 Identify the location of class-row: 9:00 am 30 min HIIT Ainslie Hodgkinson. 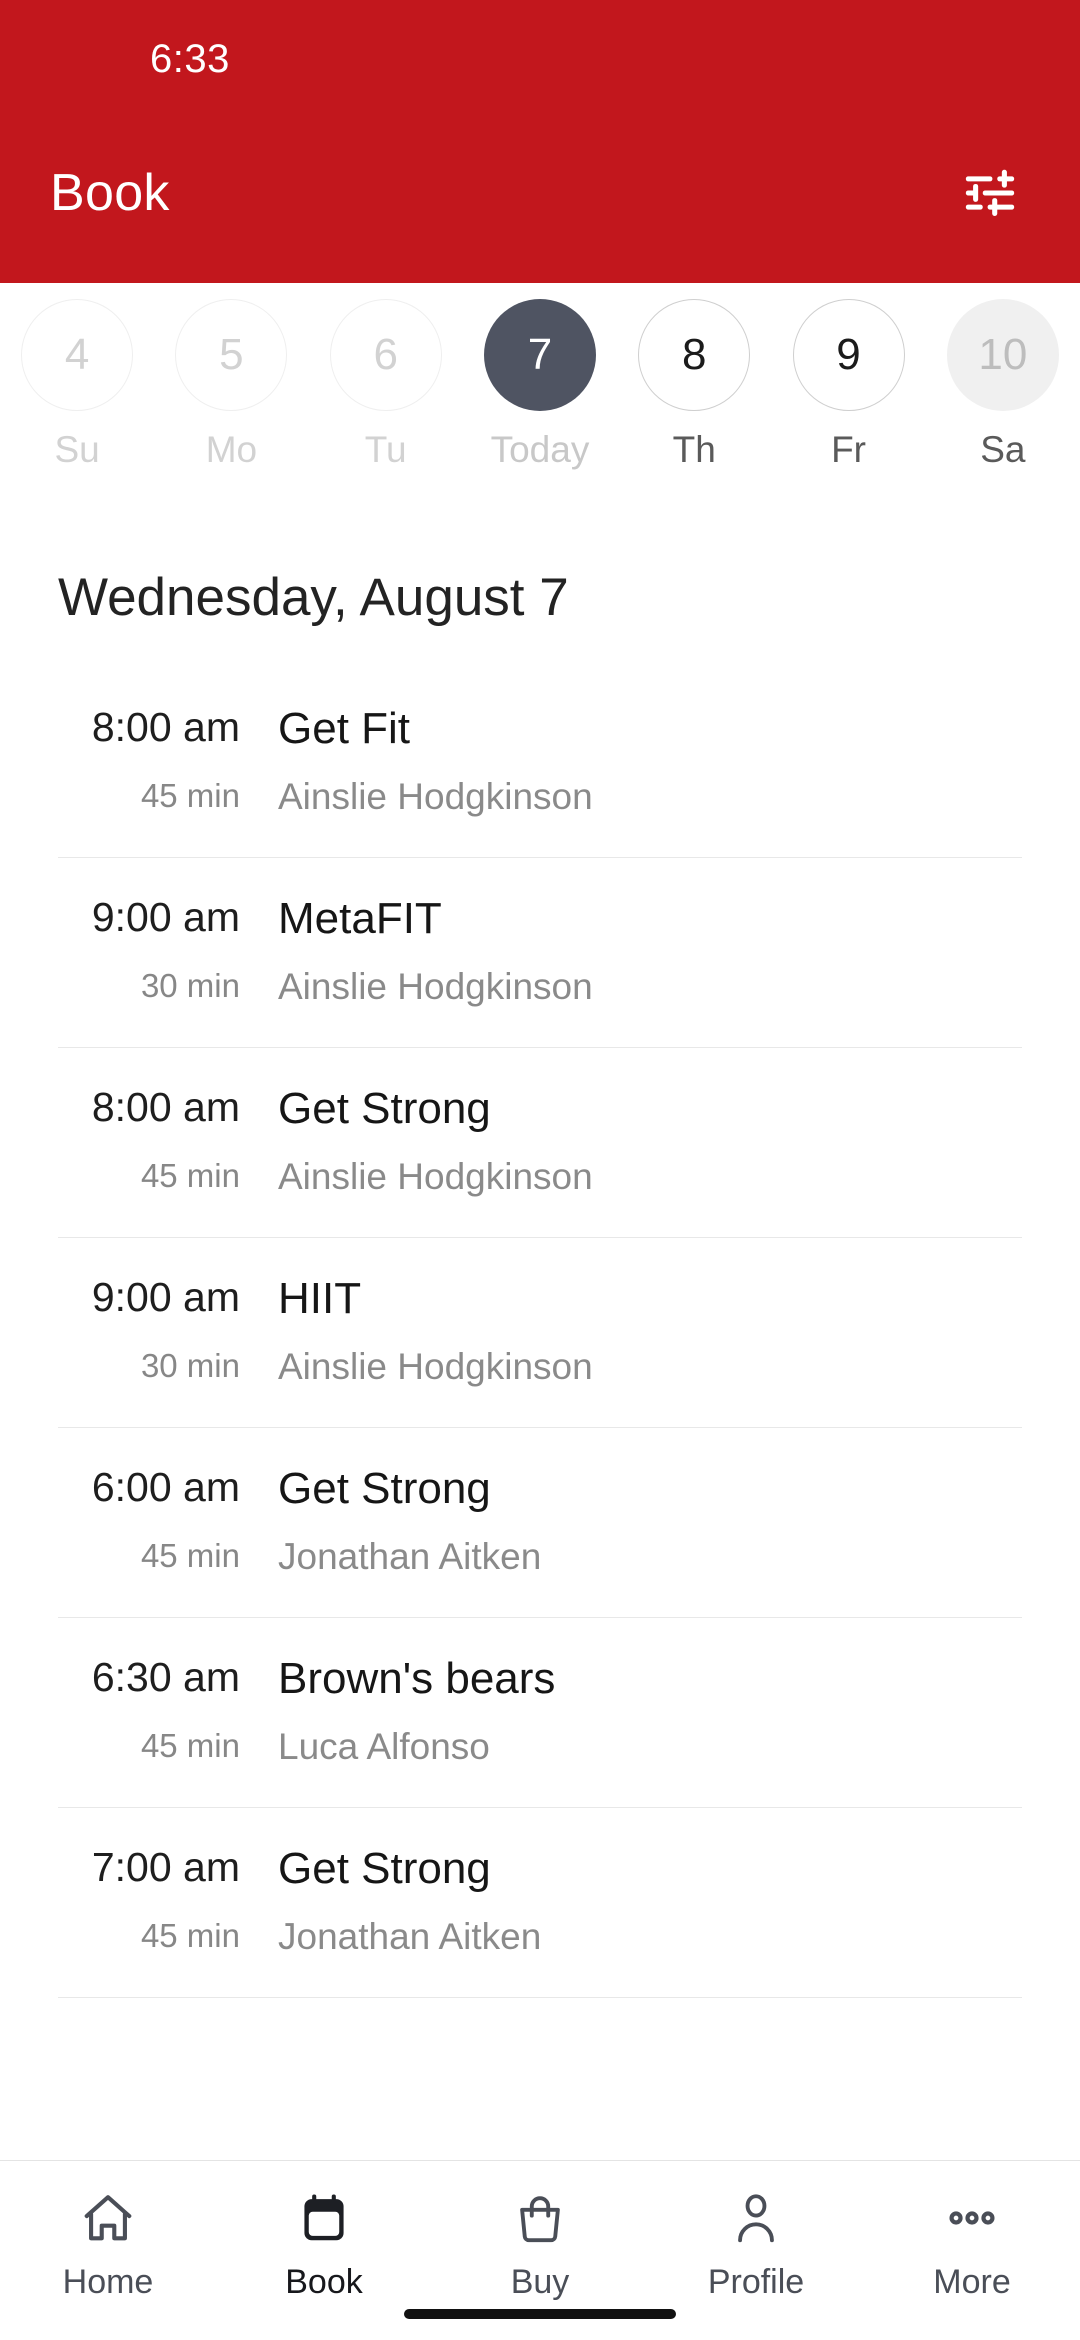
(540, 1333).